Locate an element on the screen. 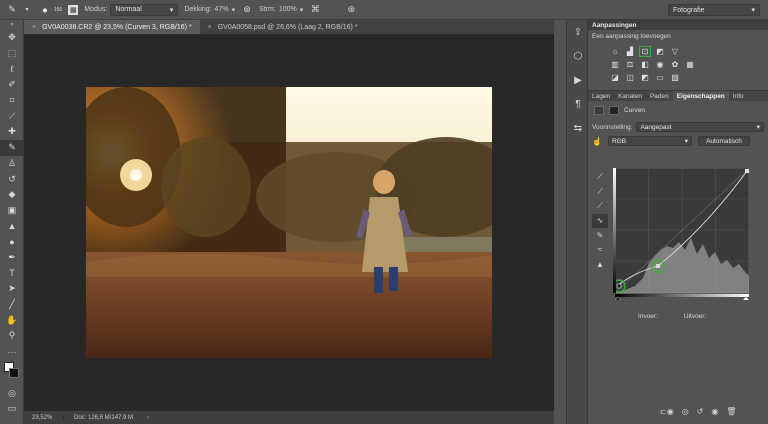 This screenshot has width=768, height=424. adjustments-header: Aanpassingen is located at coordinates (678, 25).